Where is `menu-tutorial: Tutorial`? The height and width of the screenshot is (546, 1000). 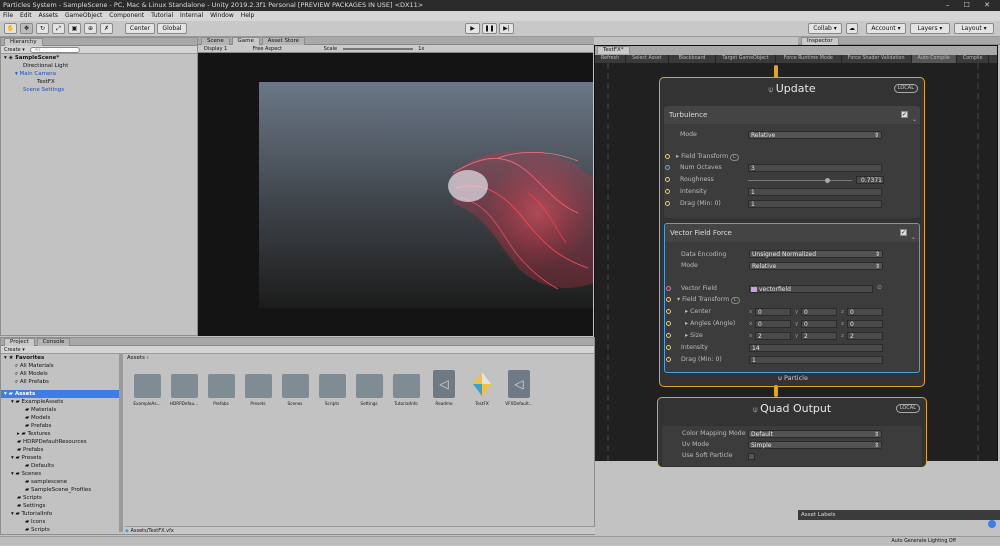
menu-tutorial: Tutorial is located at coordinates (162, 15).